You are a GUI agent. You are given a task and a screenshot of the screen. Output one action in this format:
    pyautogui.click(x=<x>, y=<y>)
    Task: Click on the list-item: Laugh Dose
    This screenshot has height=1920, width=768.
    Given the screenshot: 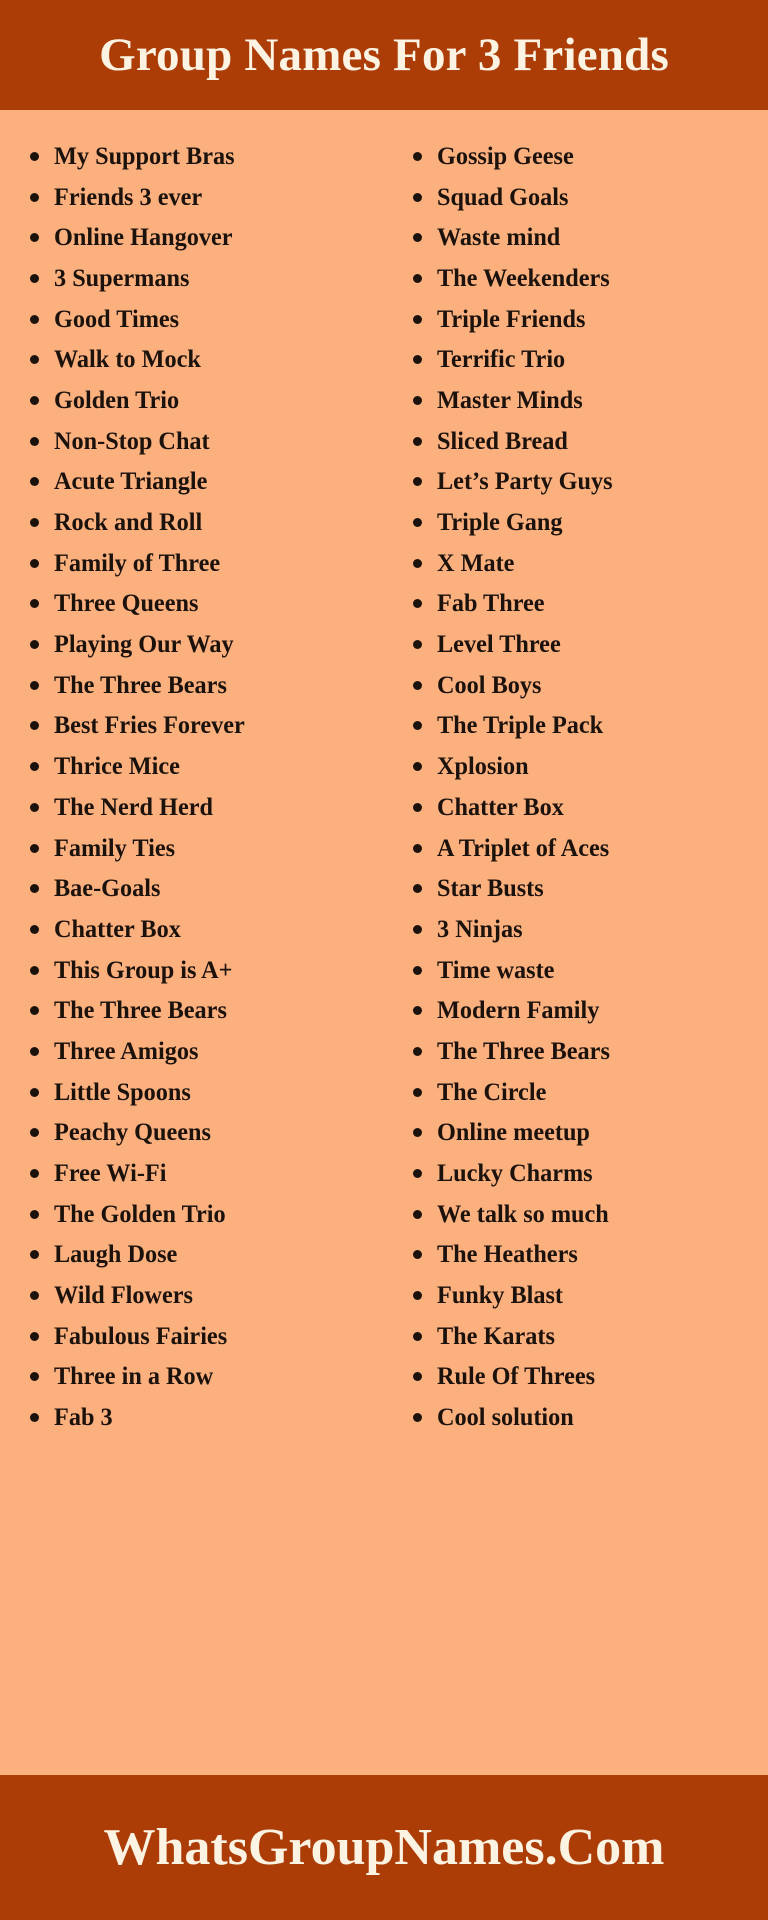 What is the action you would take?
    pyautogui.click(x=207, y=1255)
    